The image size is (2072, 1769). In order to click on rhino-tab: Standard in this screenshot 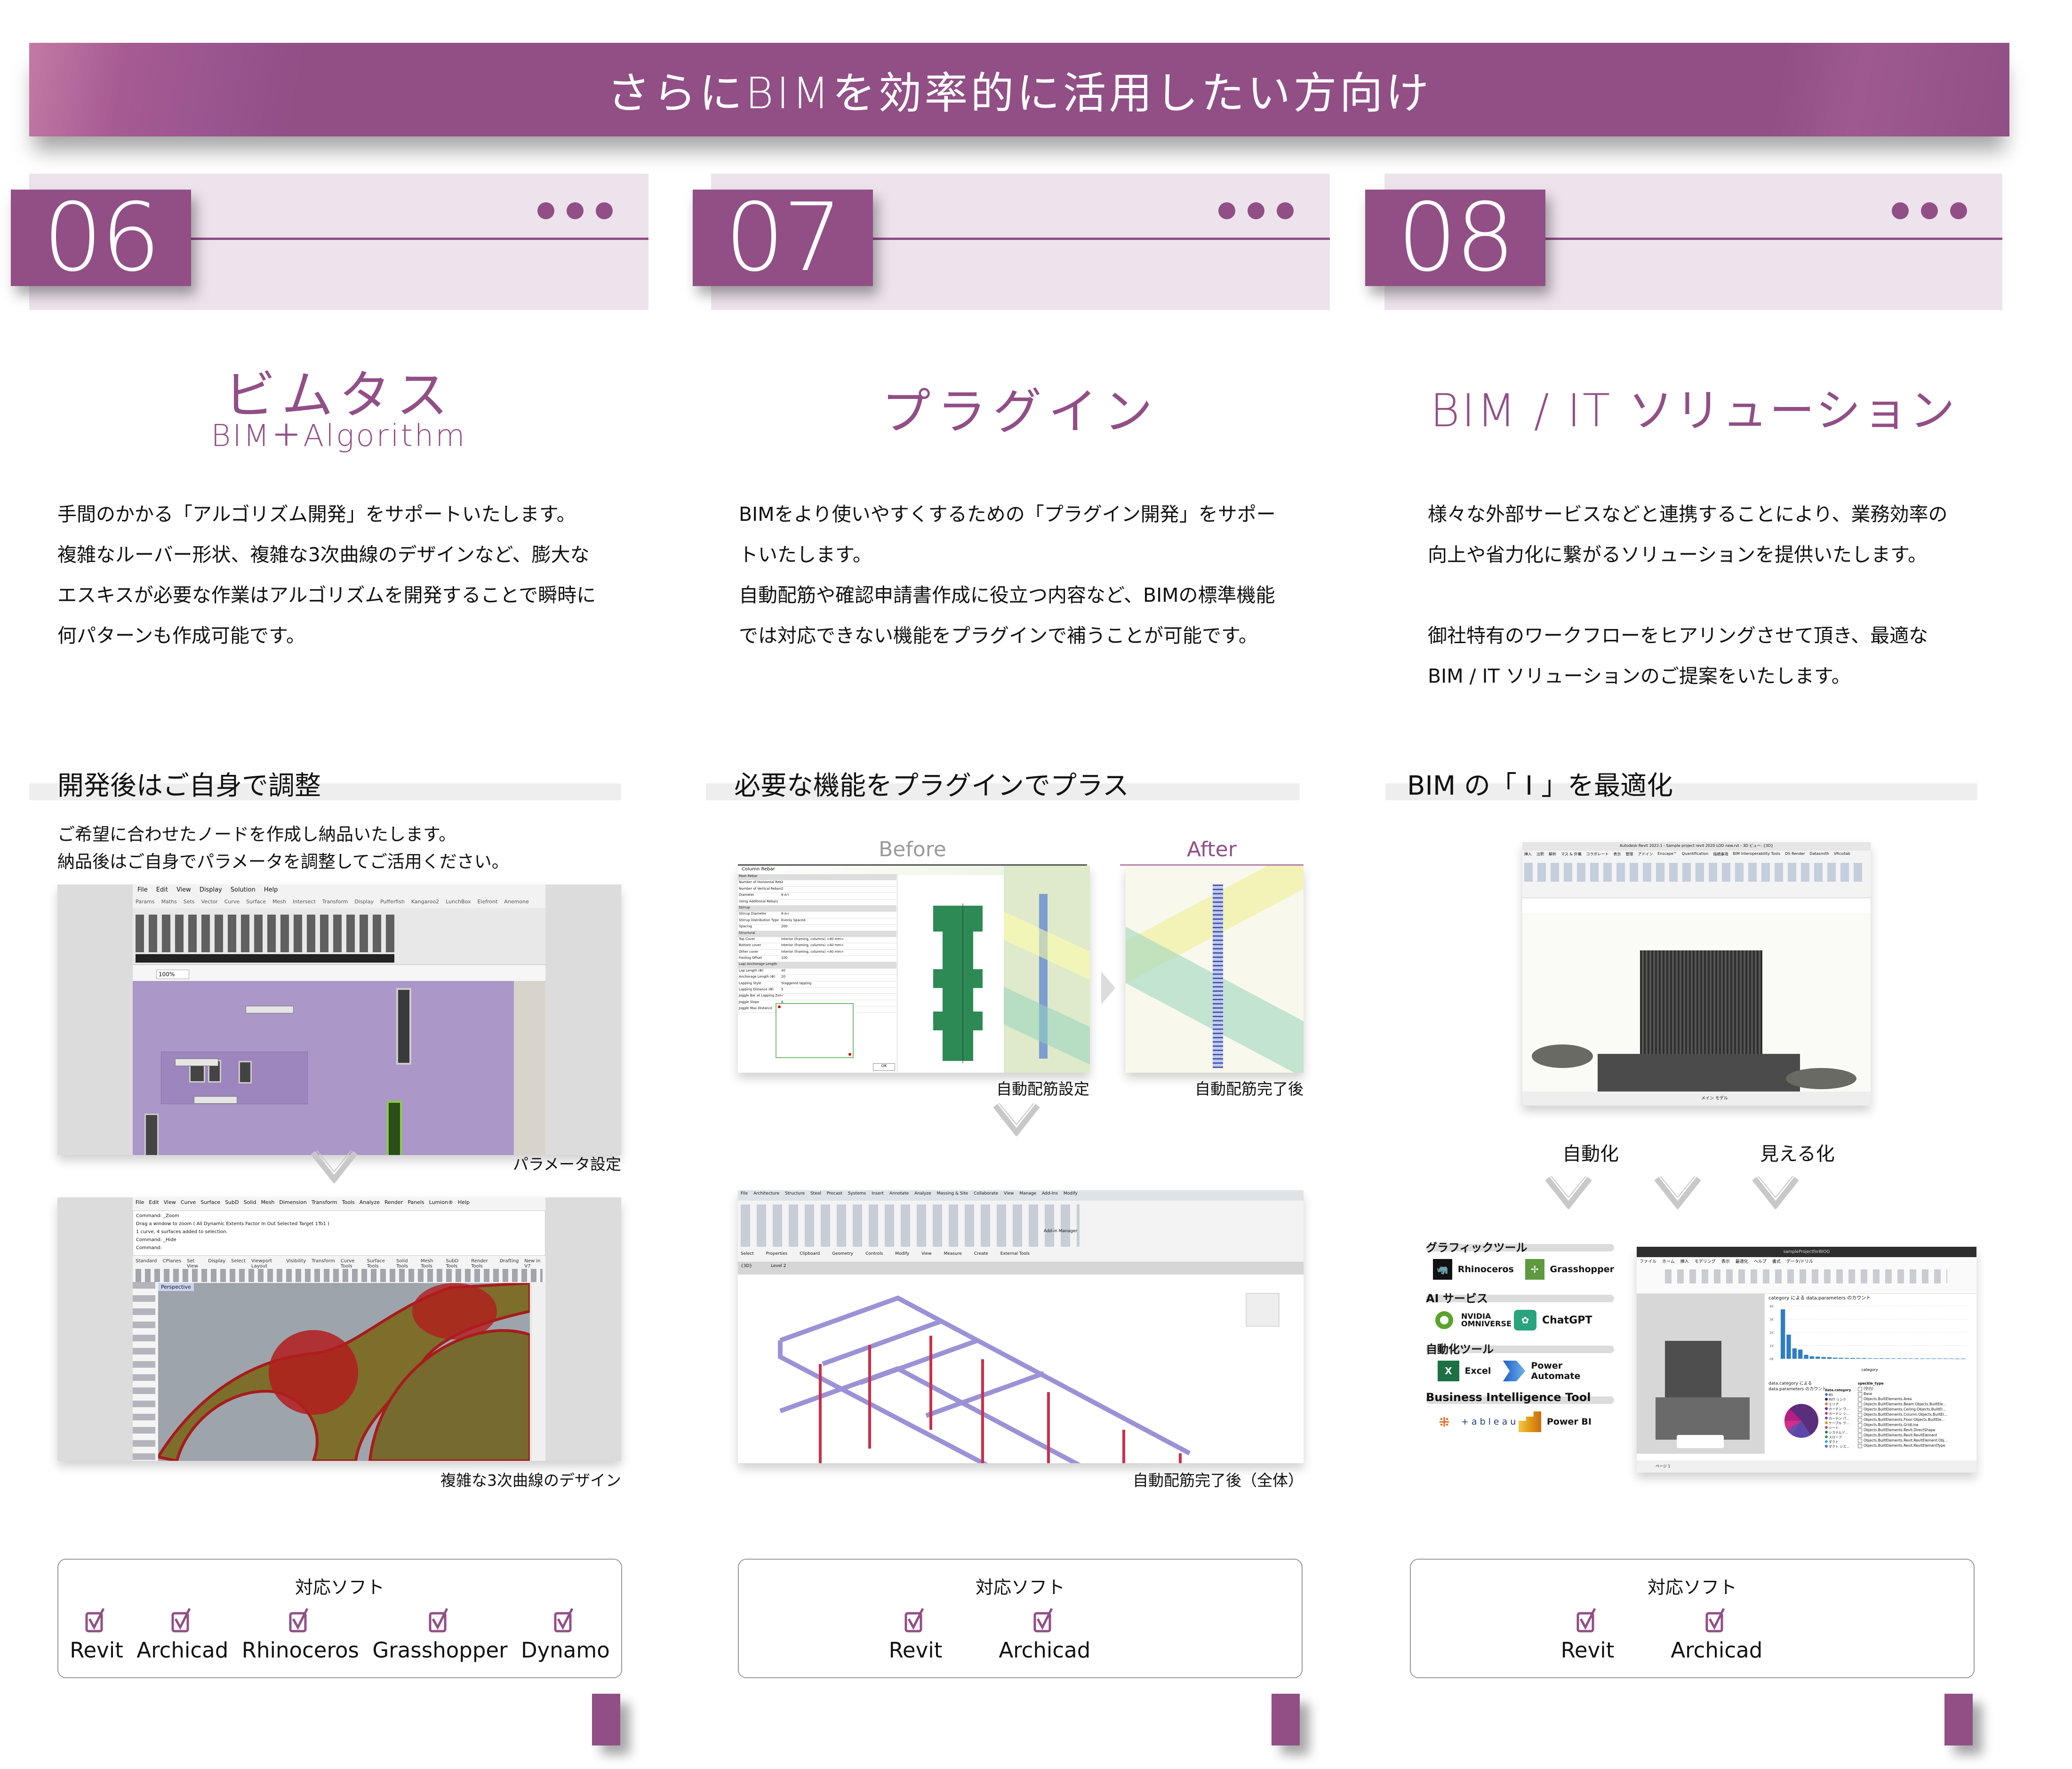, I will do `click(146, 1264)`.